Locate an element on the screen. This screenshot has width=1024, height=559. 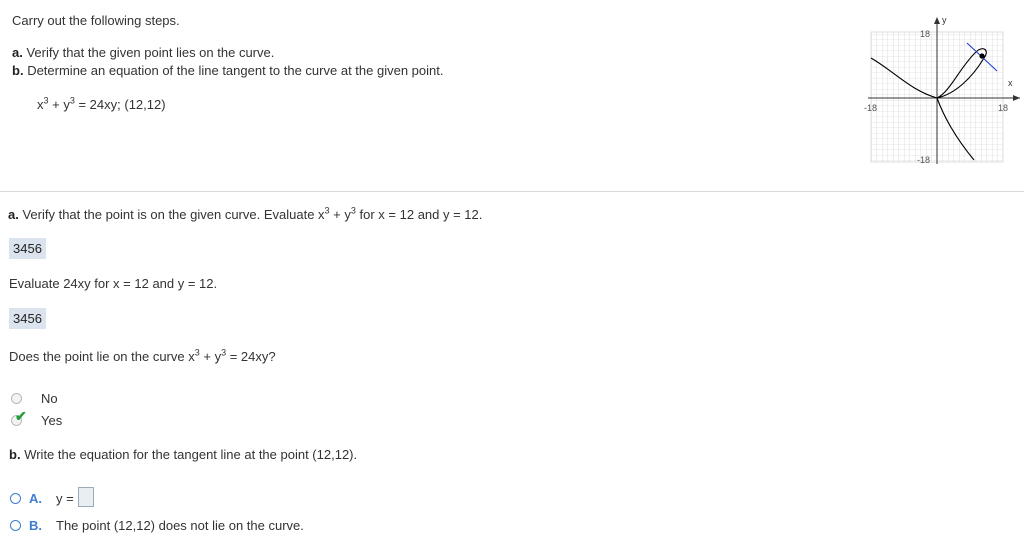
tick-bottom: -18 is located at coordinates (923, 160).